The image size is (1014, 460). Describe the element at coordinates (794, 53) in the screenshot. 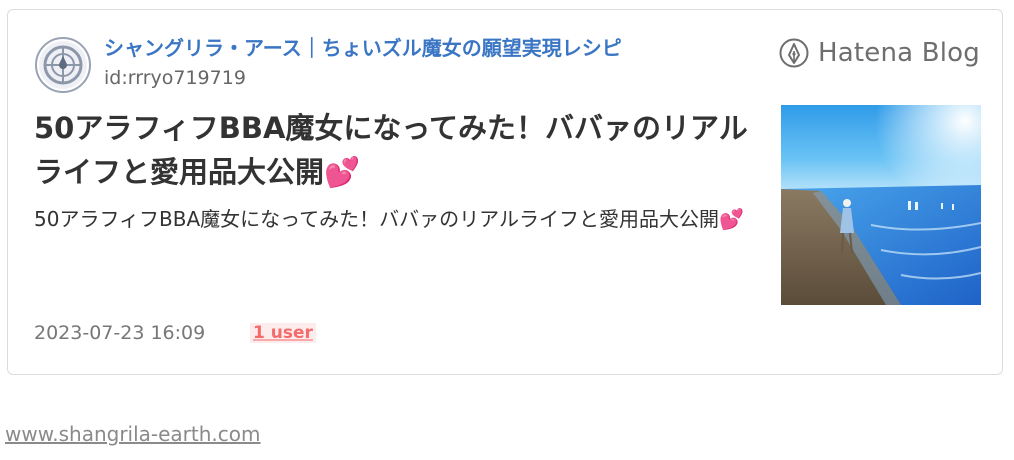

I see `hatena-pen-icon` at that location.